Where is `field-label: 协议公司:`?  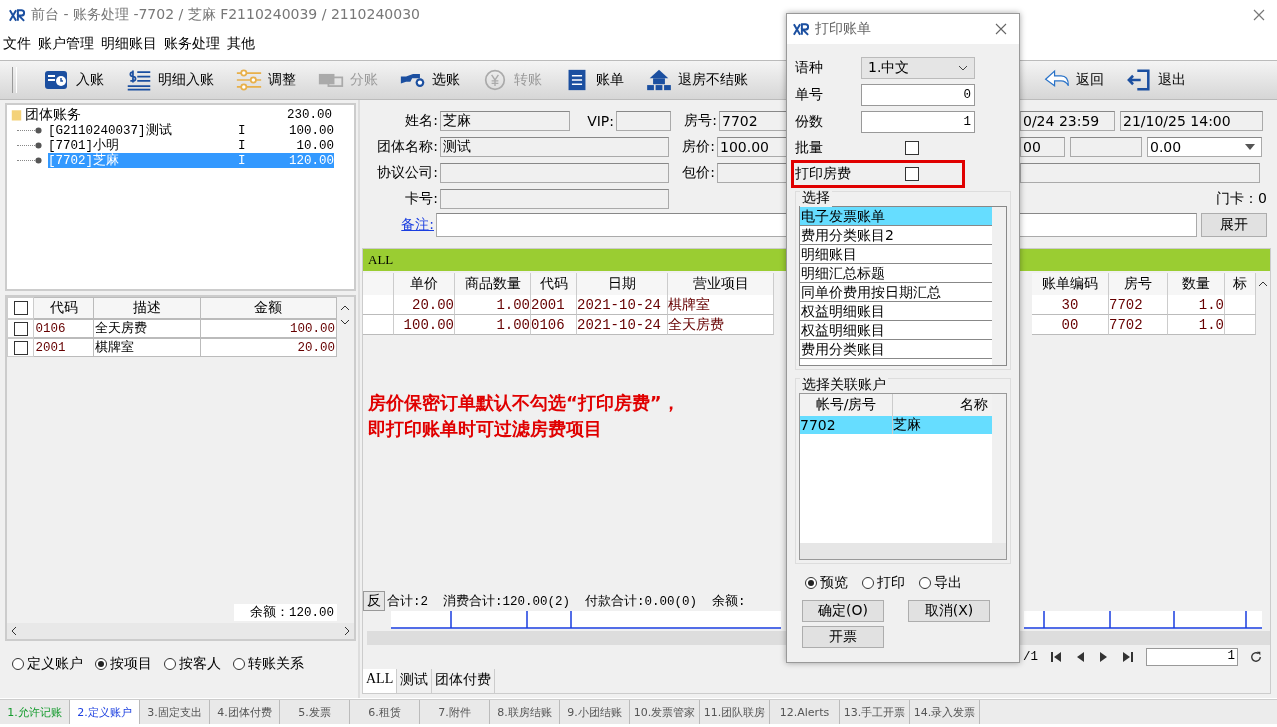
field-label: 协议公司: is located at coordinates (407, 173).